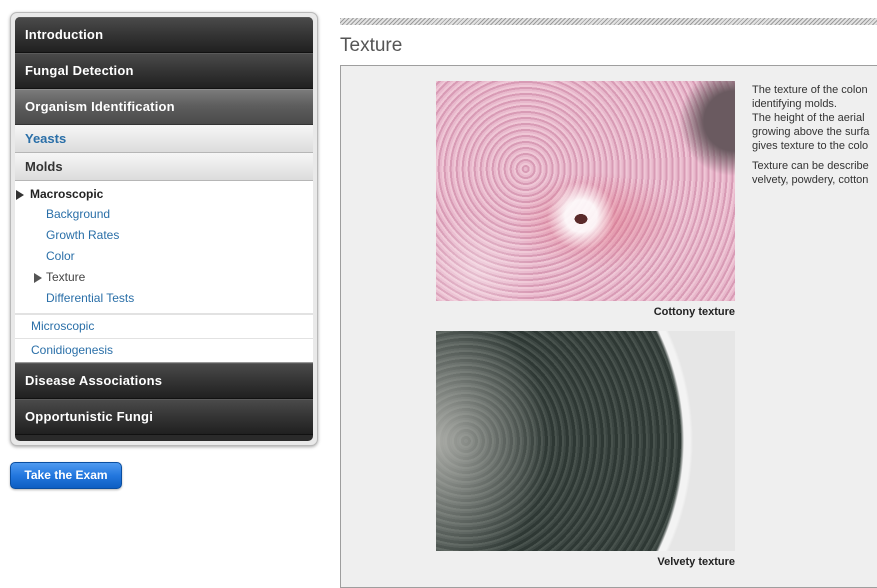 Image resolution: width=877 pixels, height=588 pixels. I want to click on nav-macroscopic: Macroscopic, so click(164, 194).